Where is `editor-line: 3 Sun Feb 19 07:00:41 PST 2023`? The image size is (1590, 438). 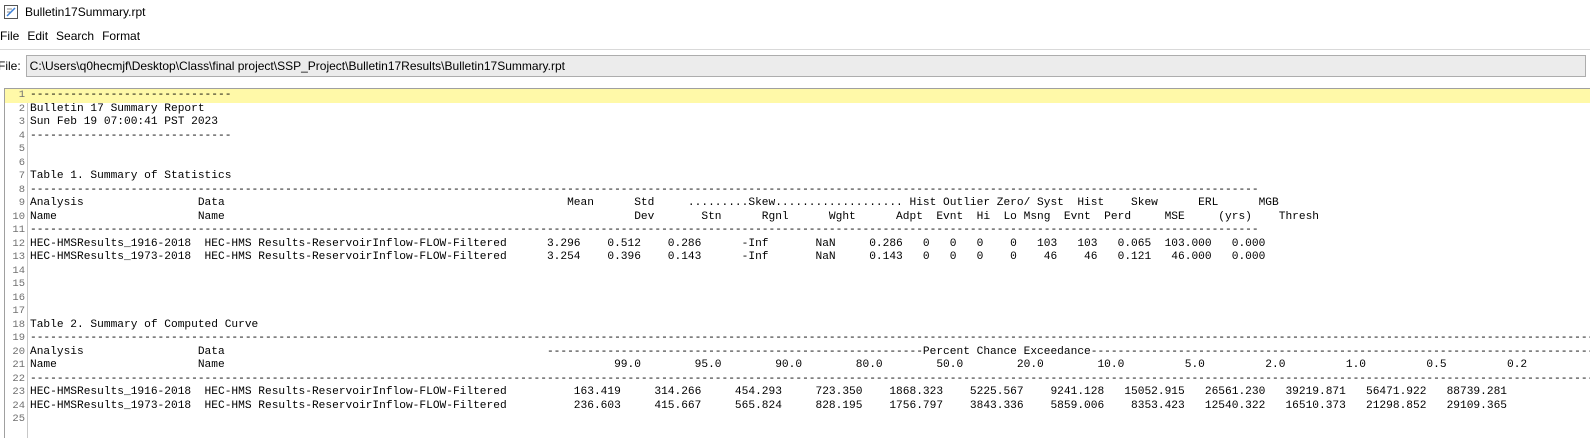
editor-line: 3 Sun Feb 19 07:00:41 PST 2023 is located at coordinates (797, 123).